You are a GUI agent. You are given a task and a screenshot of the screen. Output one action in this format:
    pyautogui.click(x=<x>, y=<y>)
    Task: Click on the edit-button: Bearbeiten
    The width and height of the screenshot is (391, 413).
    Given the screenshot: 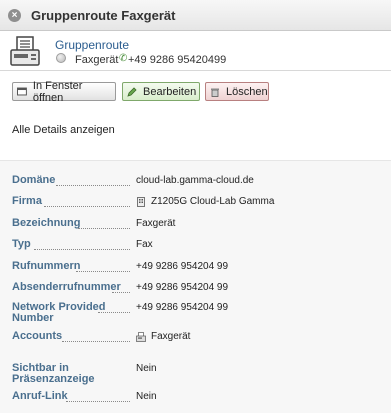 What is the action you would take?
    pyautogui.click(x=161, y=91)
    